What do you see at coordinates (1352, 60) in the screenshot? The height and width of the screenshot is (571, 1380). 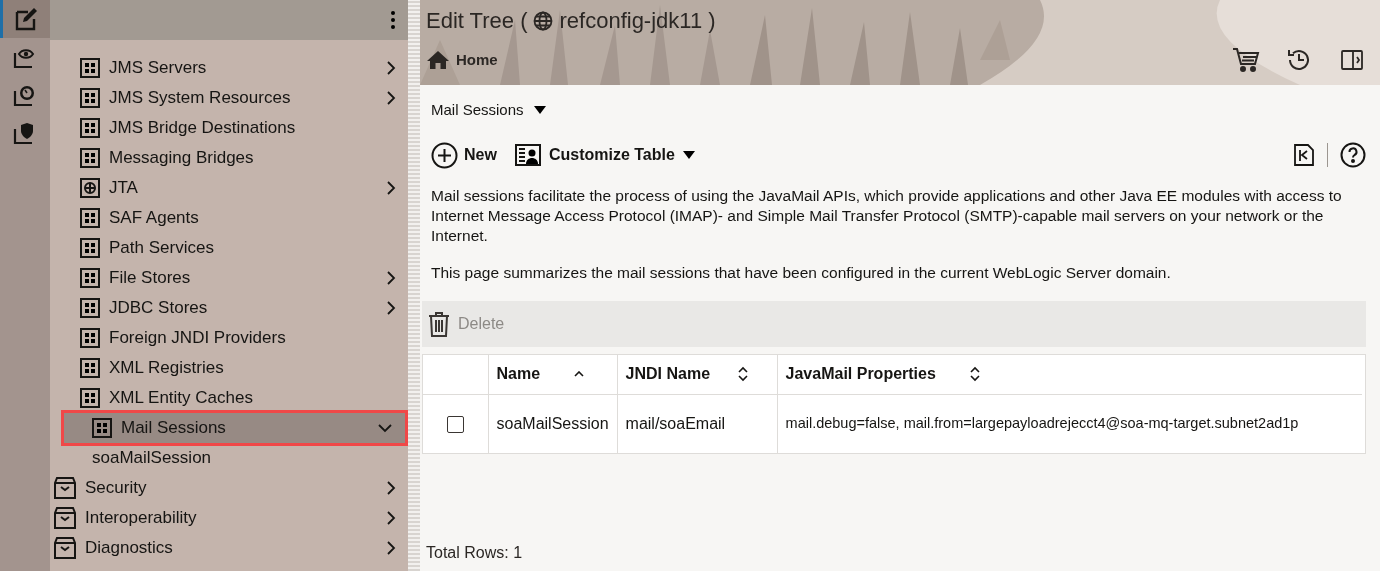 I see `panel-icon` at bounding box center [1352, 60].